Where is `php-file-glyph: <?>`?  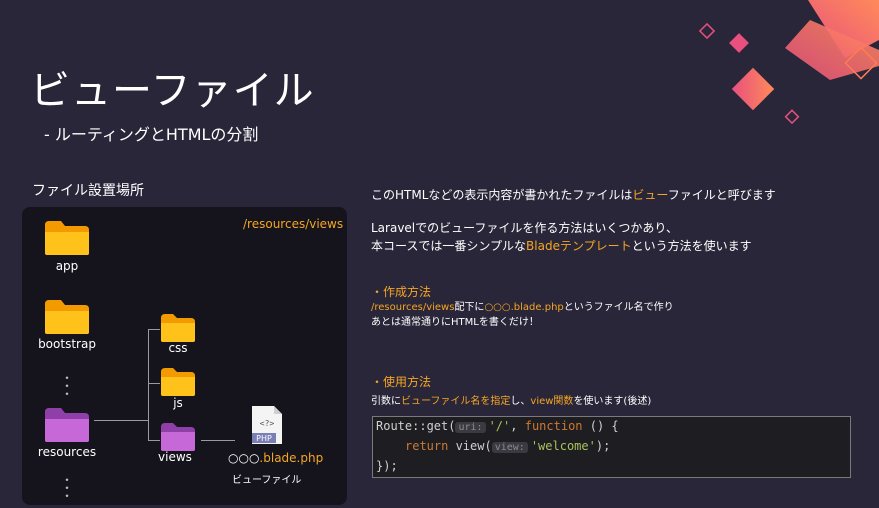 php-file-glyph: <?> is located at coordinates (267, 423).